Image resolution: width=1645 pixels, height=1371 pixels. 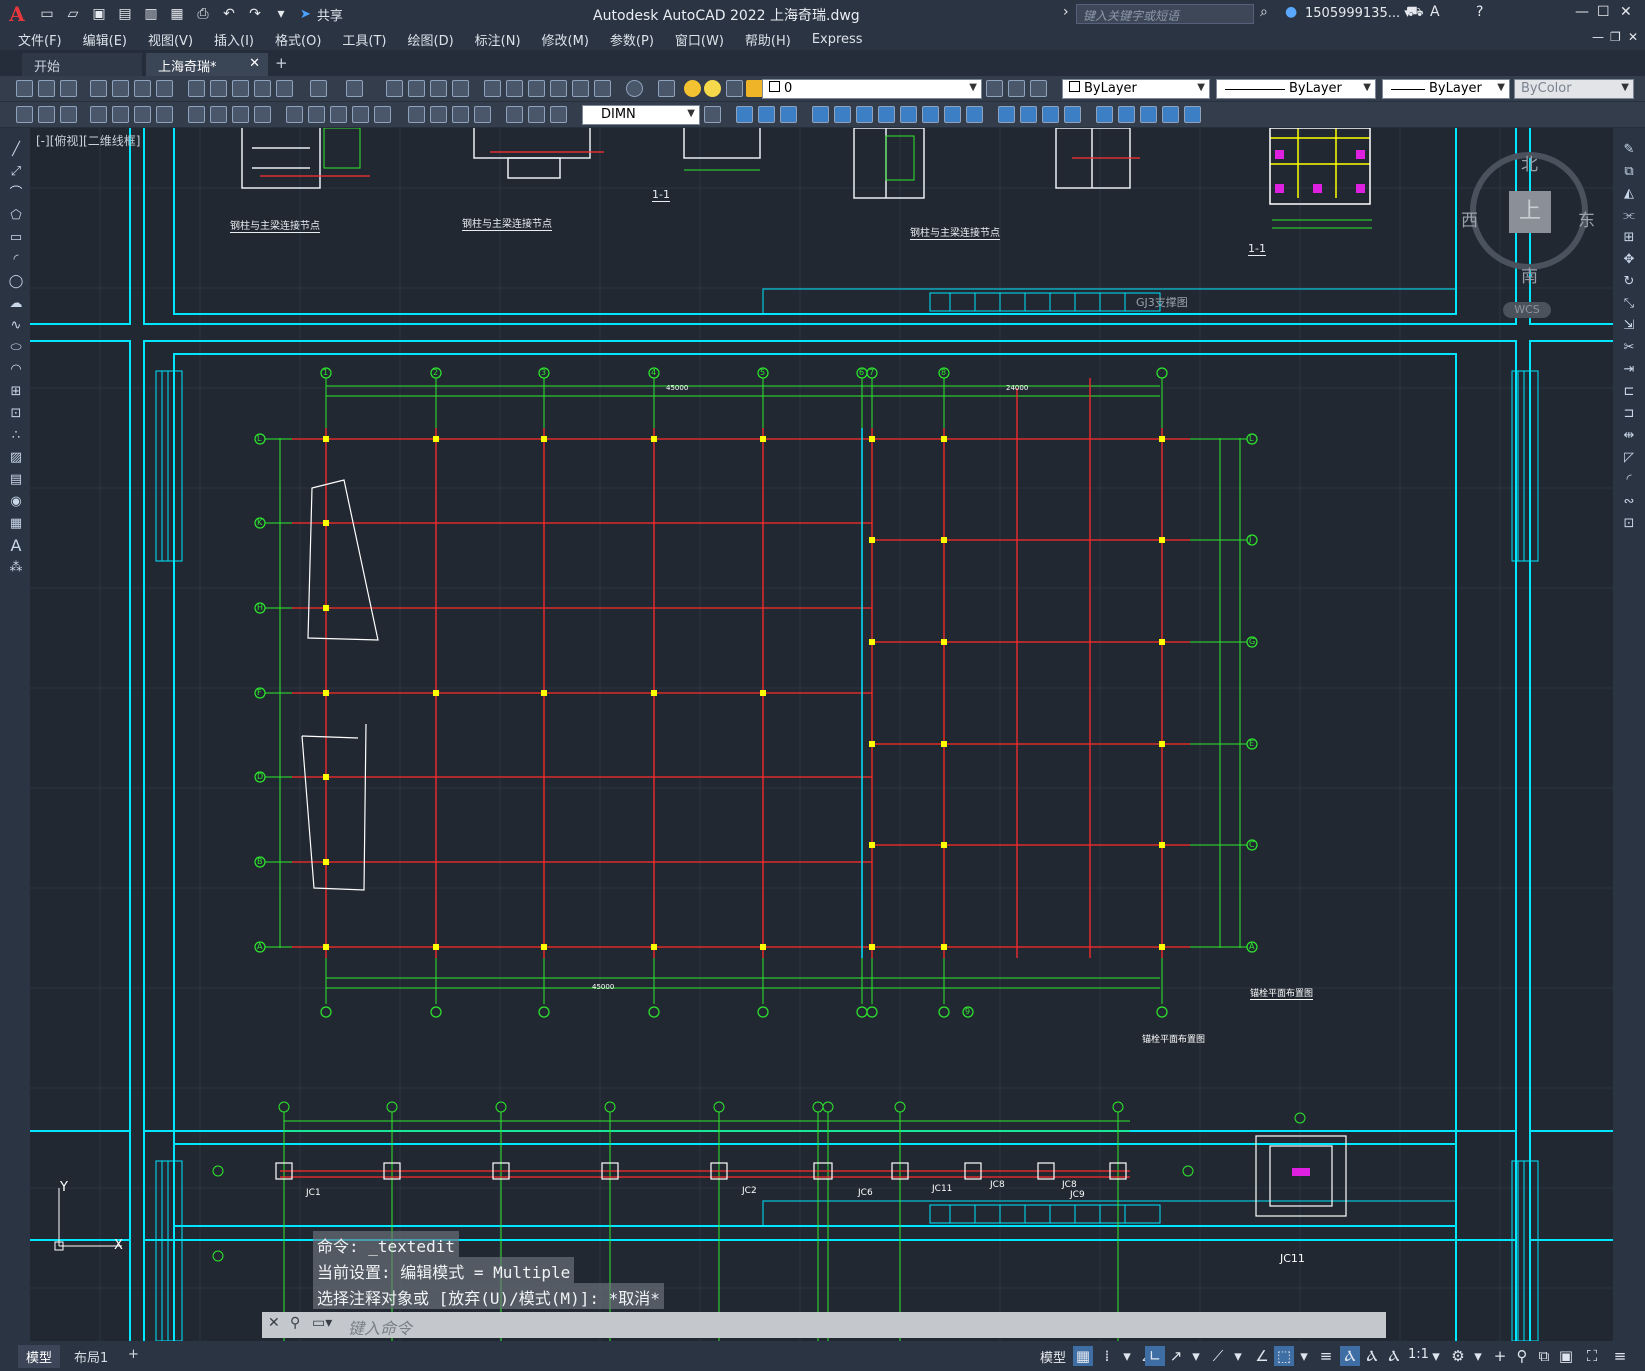 What do you see at coordinates (255, 14) in the screenshot?
I see `redo-icon: ↷` at bounding box center [255, 14].